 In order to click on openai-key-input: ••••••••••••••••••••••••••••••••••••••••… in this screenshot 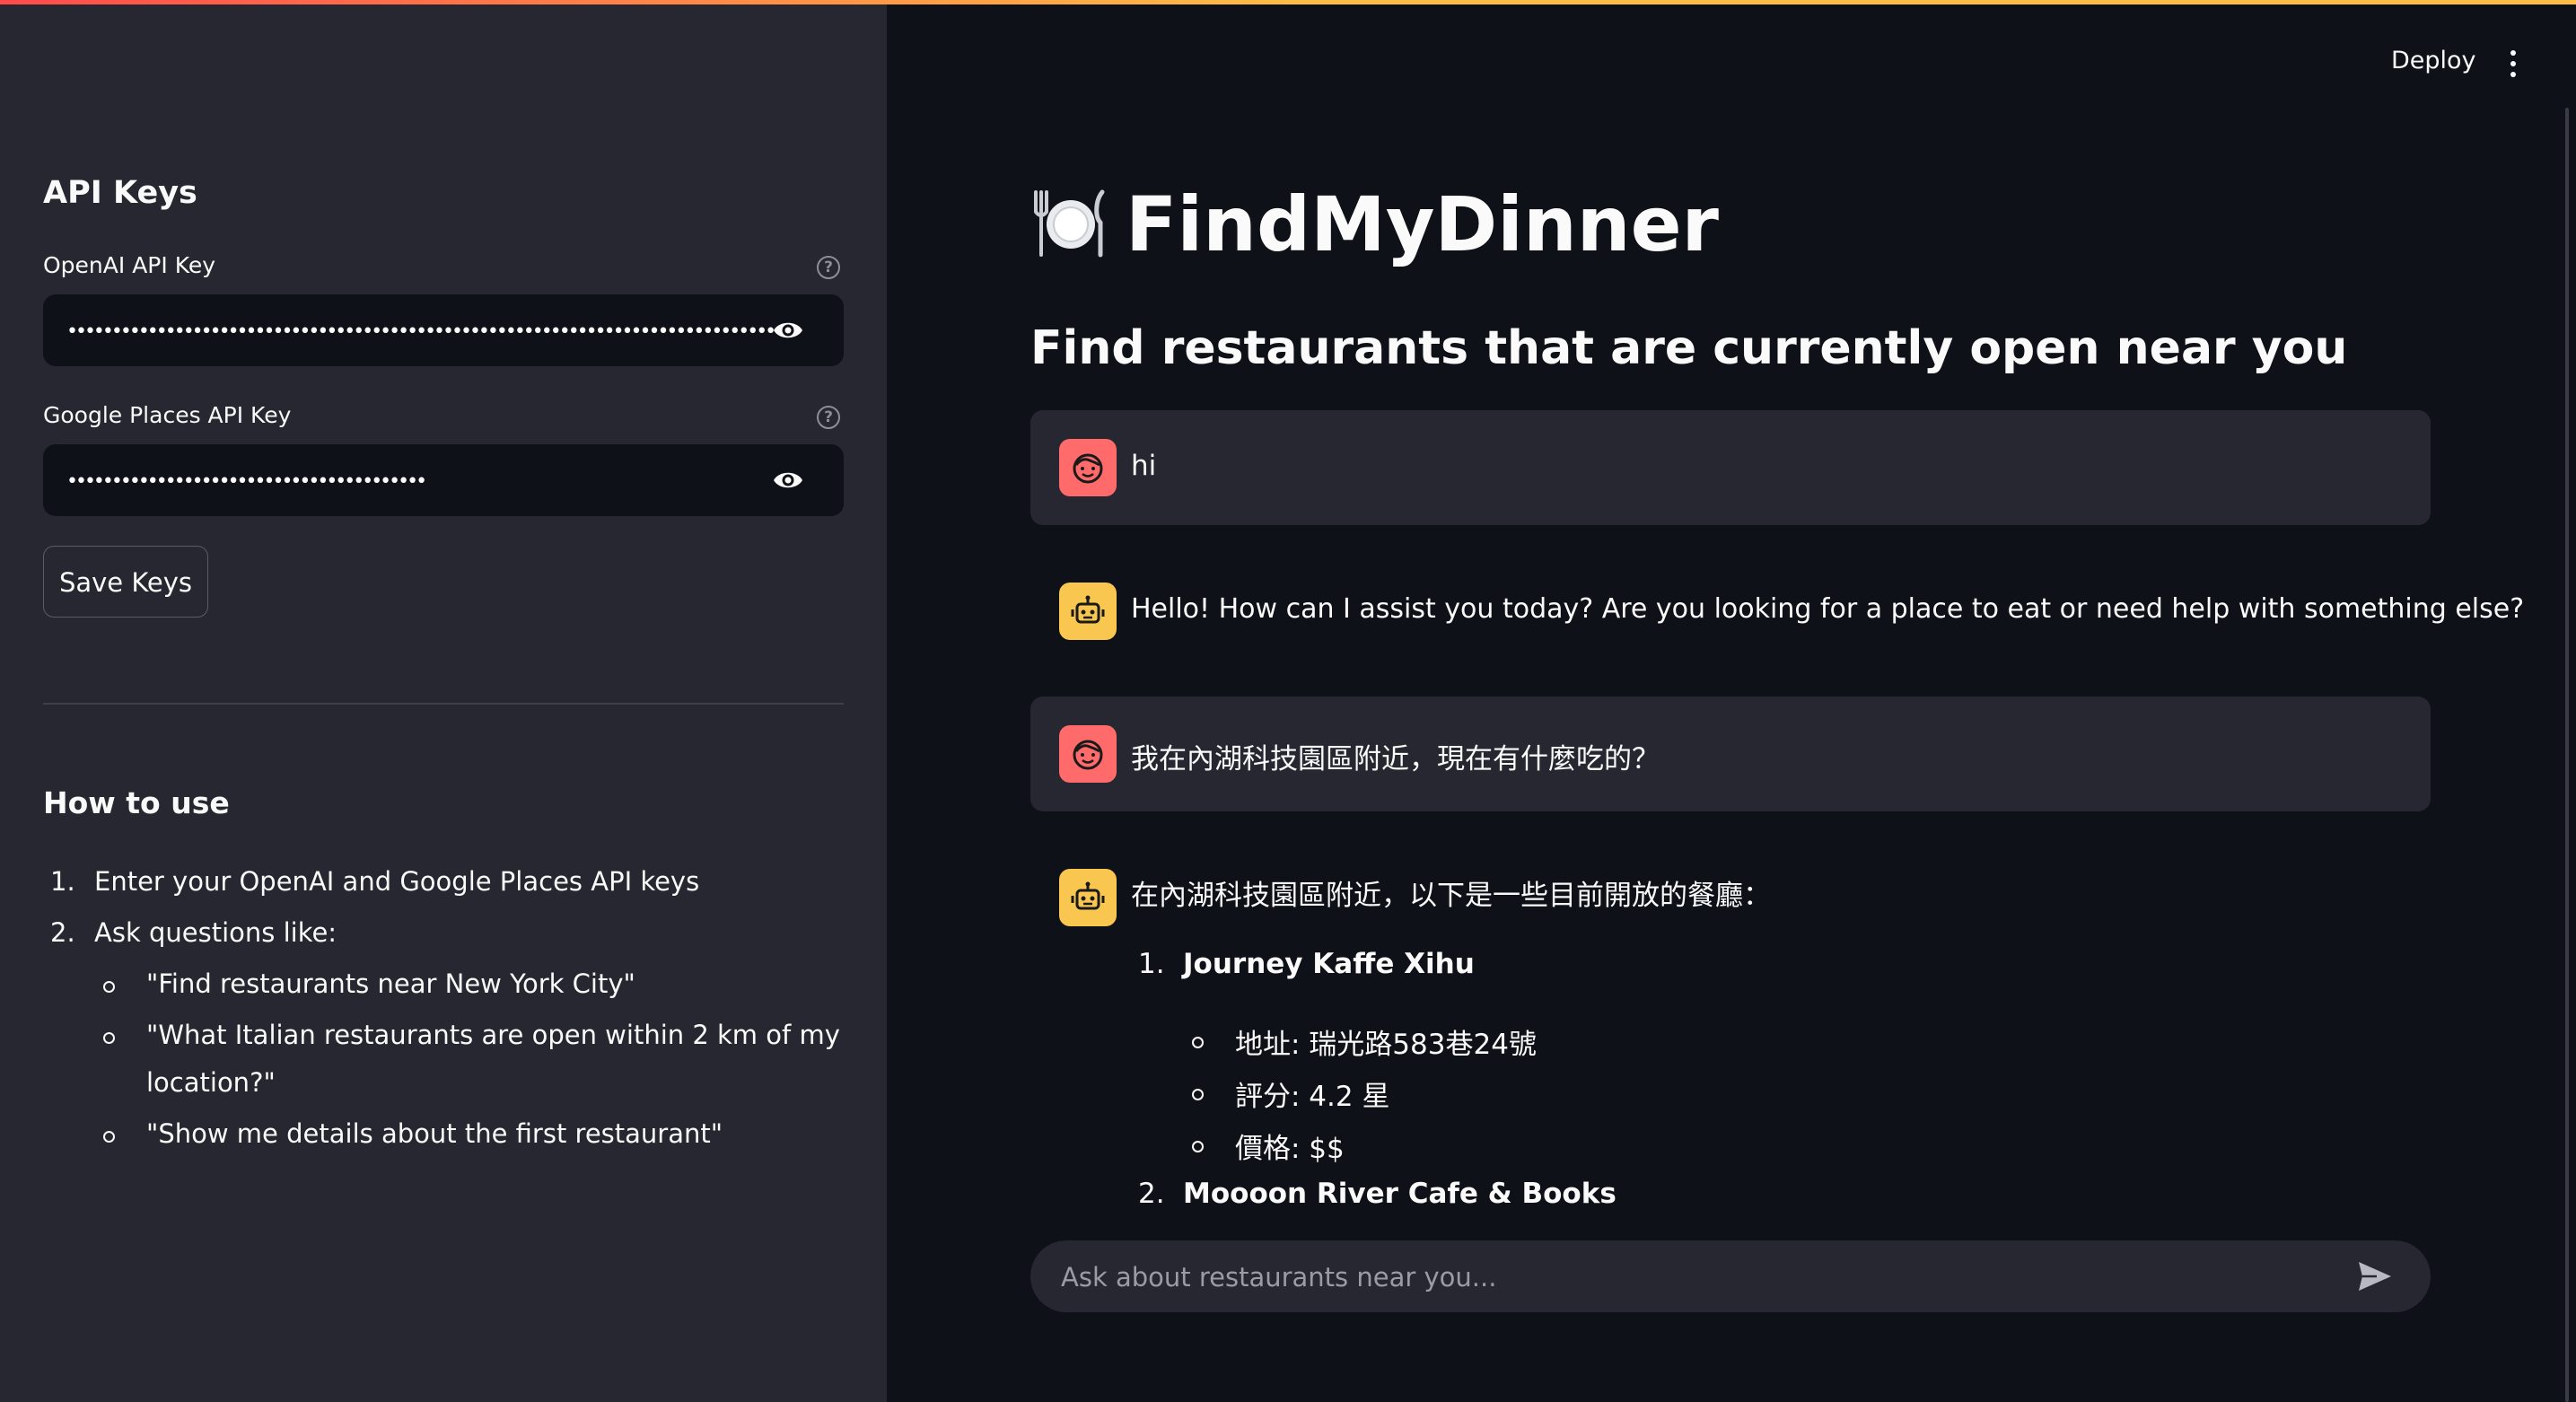, I will do `click(443, 330)`.